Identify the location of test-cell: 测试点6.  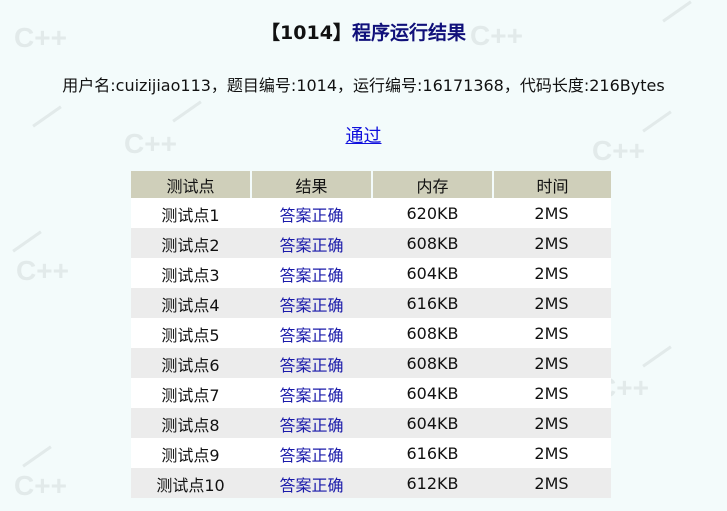
(191, 363).